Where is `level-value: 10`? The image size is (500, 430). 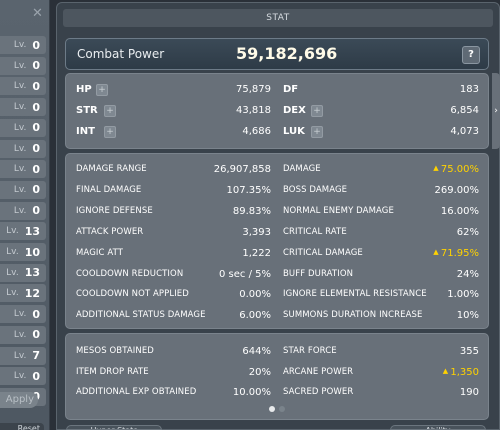
level-value: 10 is located at coordinates (32, 252).